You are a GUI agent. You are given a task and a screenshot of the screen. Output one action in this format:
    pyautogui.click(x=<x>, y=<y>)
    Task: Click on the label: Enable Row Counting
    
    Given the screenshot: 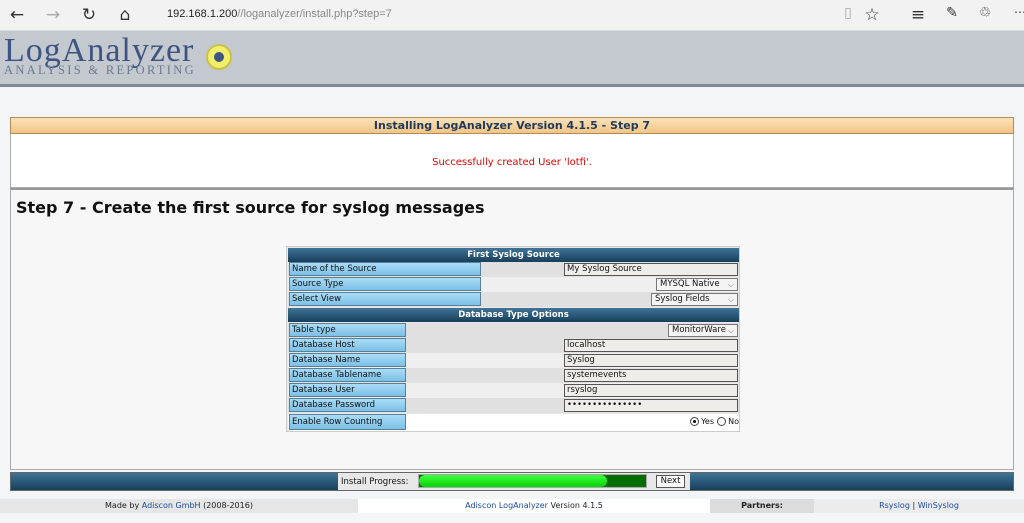 What is the action you would take?
    pyautogui.click(x=347, y=422)
    